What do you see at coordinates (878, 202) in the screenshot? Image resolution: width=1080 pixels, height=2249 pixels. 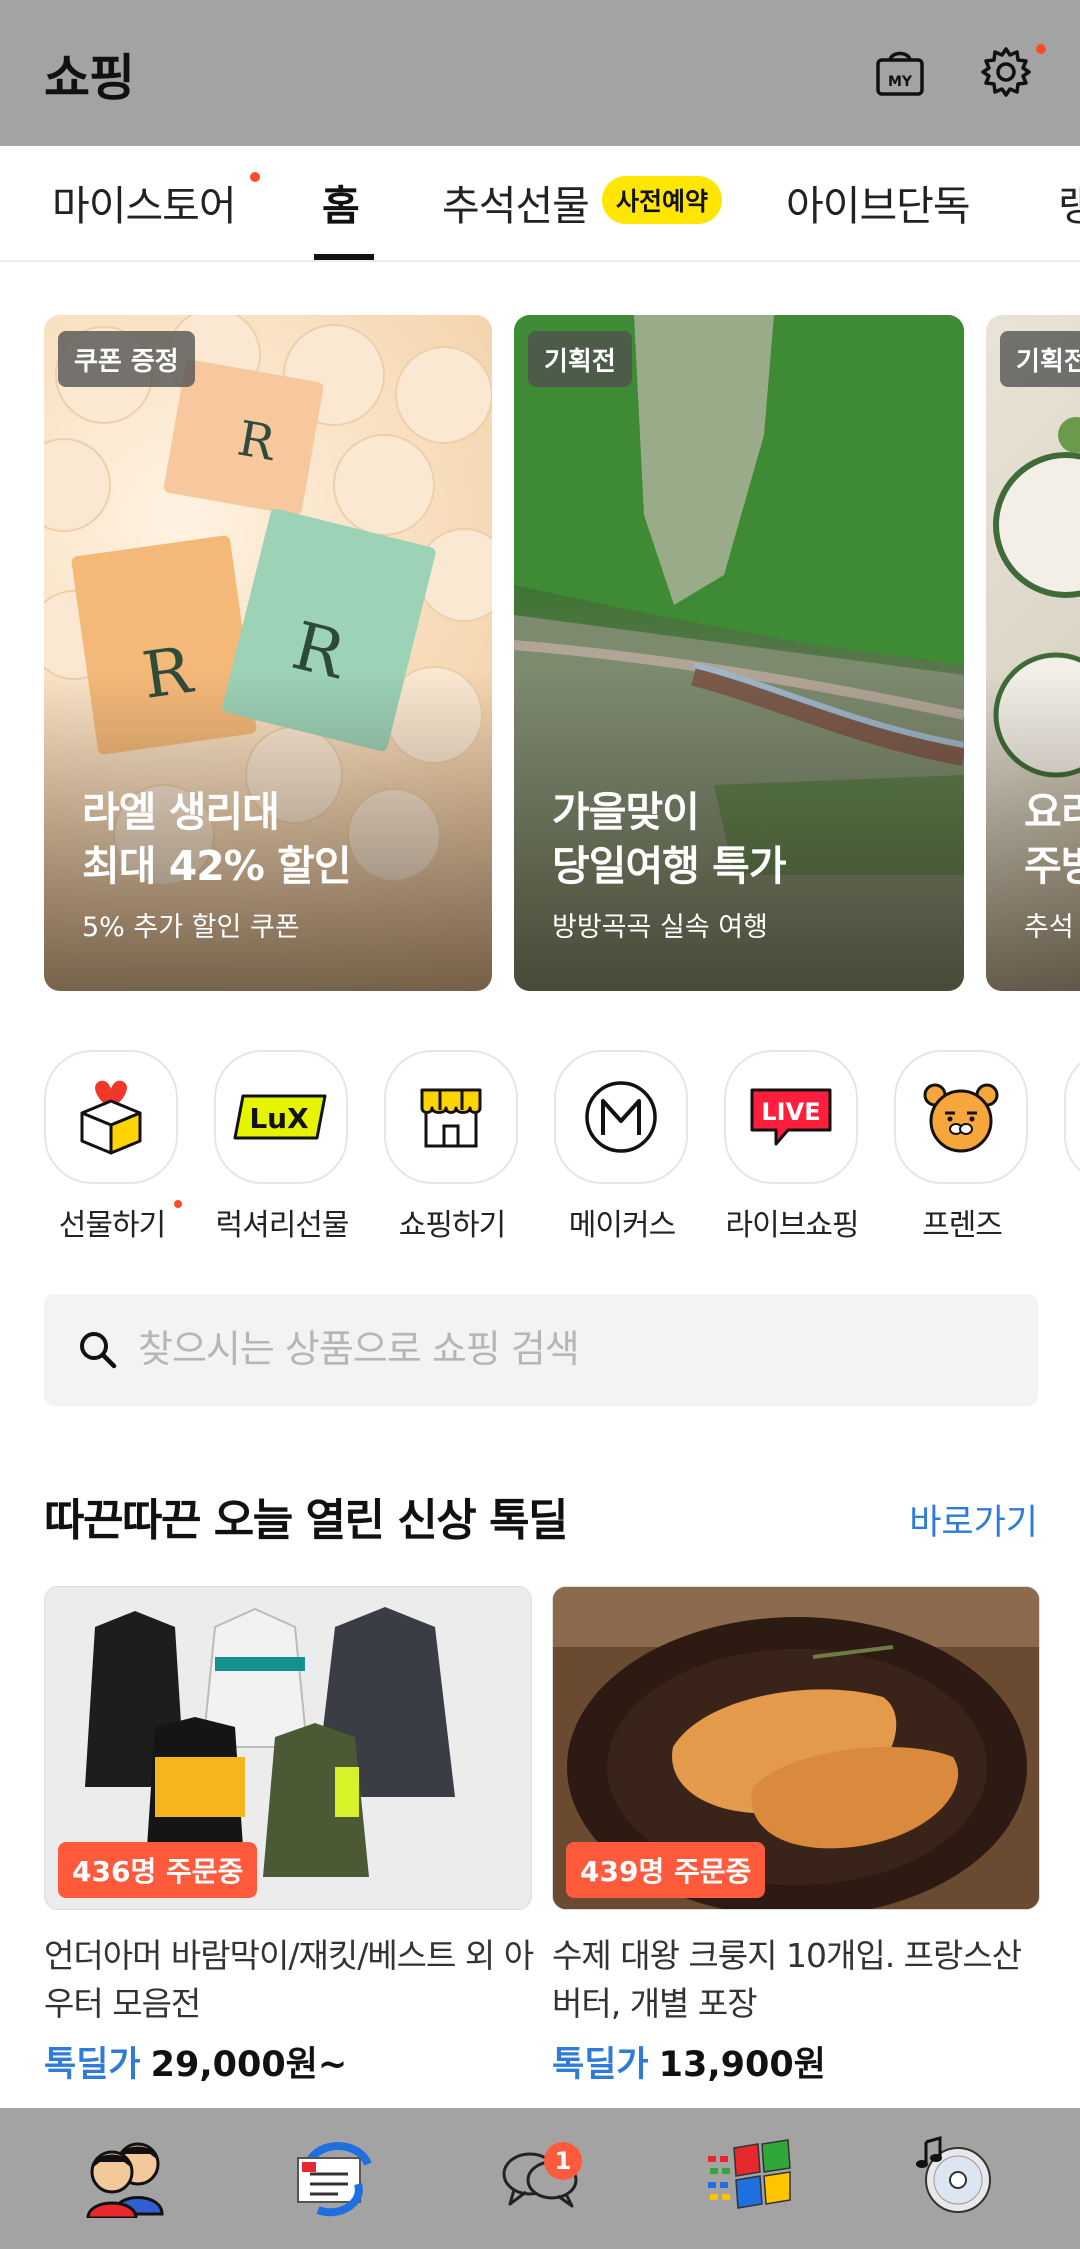 I see `tab-ive-exclusive: 아이브단독` at bounding box center [878, 202].